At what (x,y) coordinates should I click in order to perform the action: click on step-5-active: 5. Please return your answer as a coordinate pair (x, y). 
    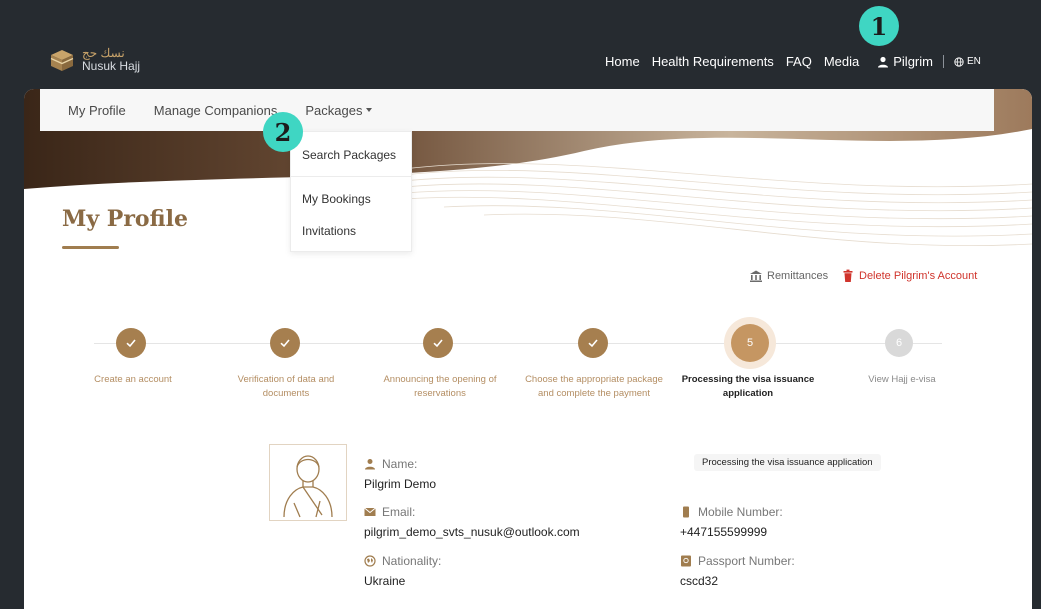
    Looking at the image, I should click on (750, 343).